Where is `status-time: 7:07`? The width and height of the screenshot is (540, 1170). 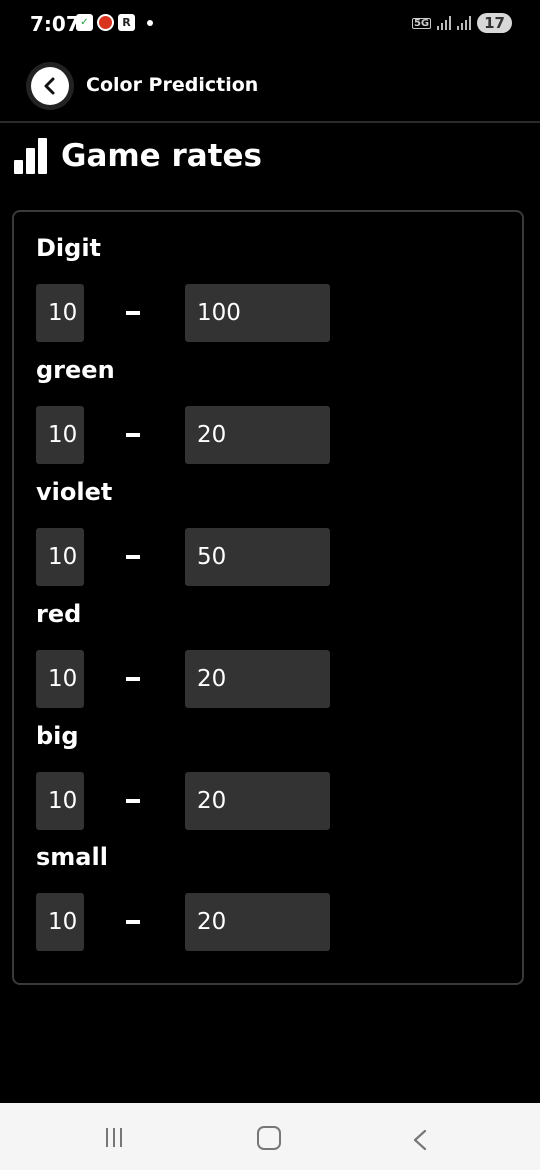
status-time: 7:07 is located at coordinates (55, 24).